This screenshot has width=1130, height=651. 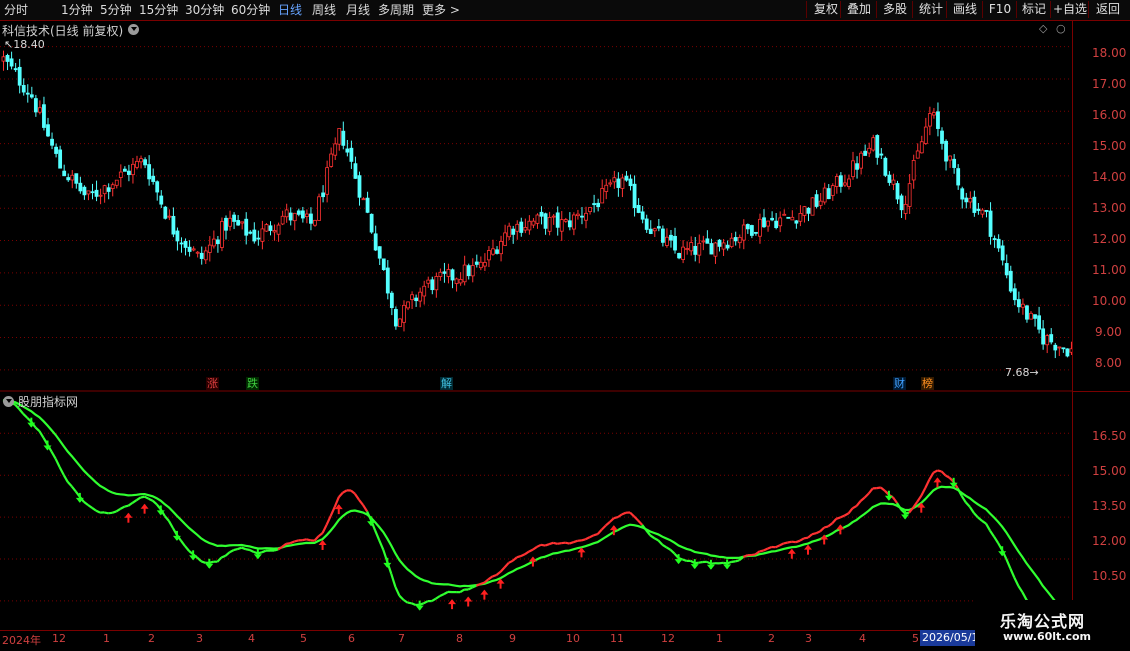 I want to click on f10-button: F10, so click(x=999, y=9).